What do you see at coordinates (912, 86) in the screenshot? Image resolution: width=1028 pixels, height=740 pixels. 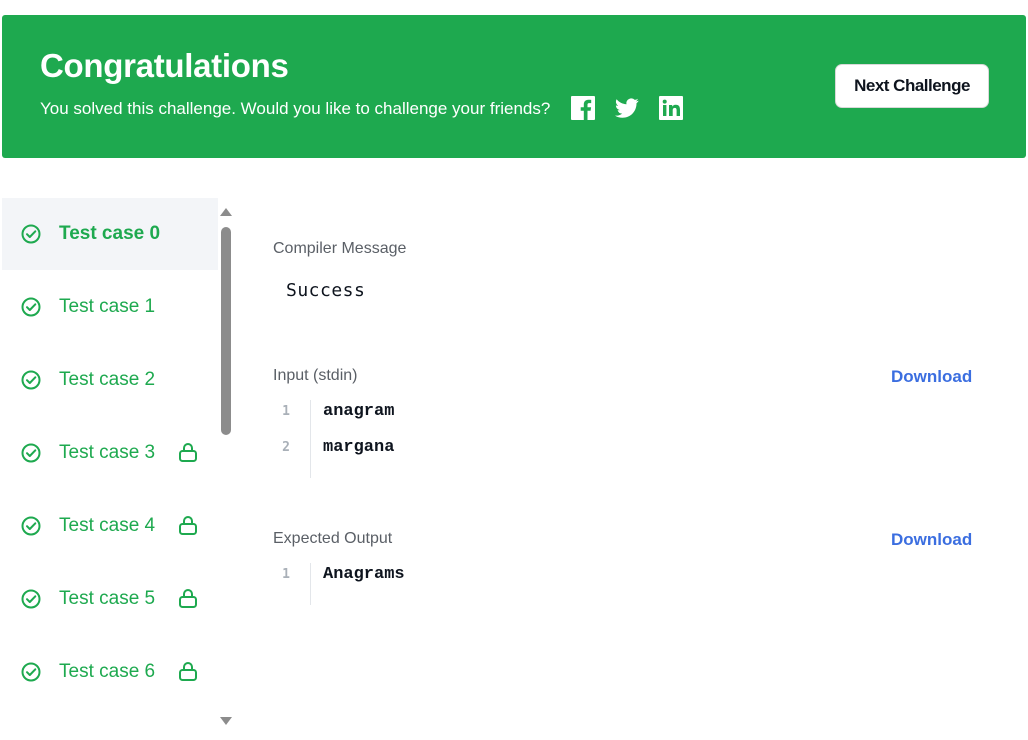 I see `next-challenge-button: Next Challenge` at bounding box center [912, 86].